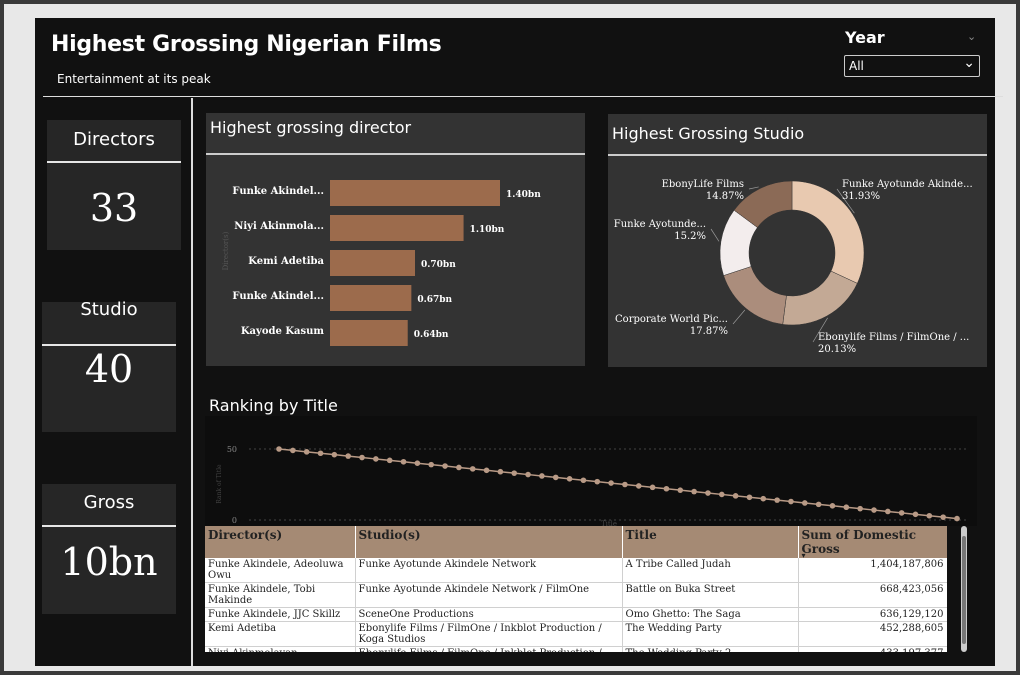  I want to click on bar-y-axis-label: Director(s), so click(226, 250).